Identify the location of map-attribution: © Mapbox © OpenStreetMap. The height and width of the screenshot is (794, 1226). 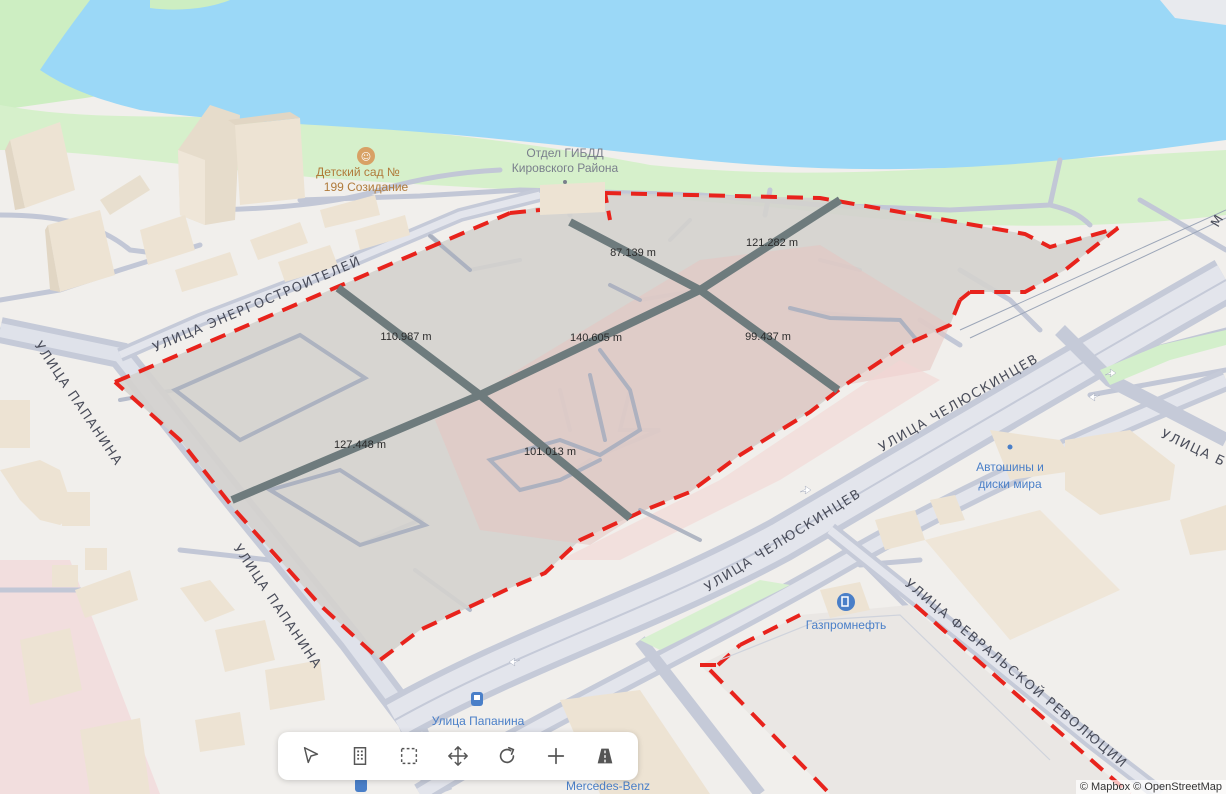
(1150, 787).